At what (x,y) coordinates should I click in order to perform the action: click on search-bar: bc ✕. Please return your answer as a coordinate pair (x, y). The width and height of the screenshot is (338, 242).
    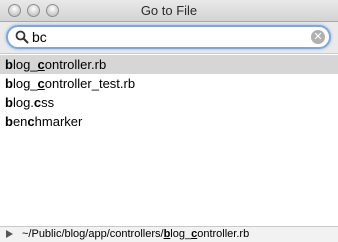
    Looking at the image, I should click on (169, 38).